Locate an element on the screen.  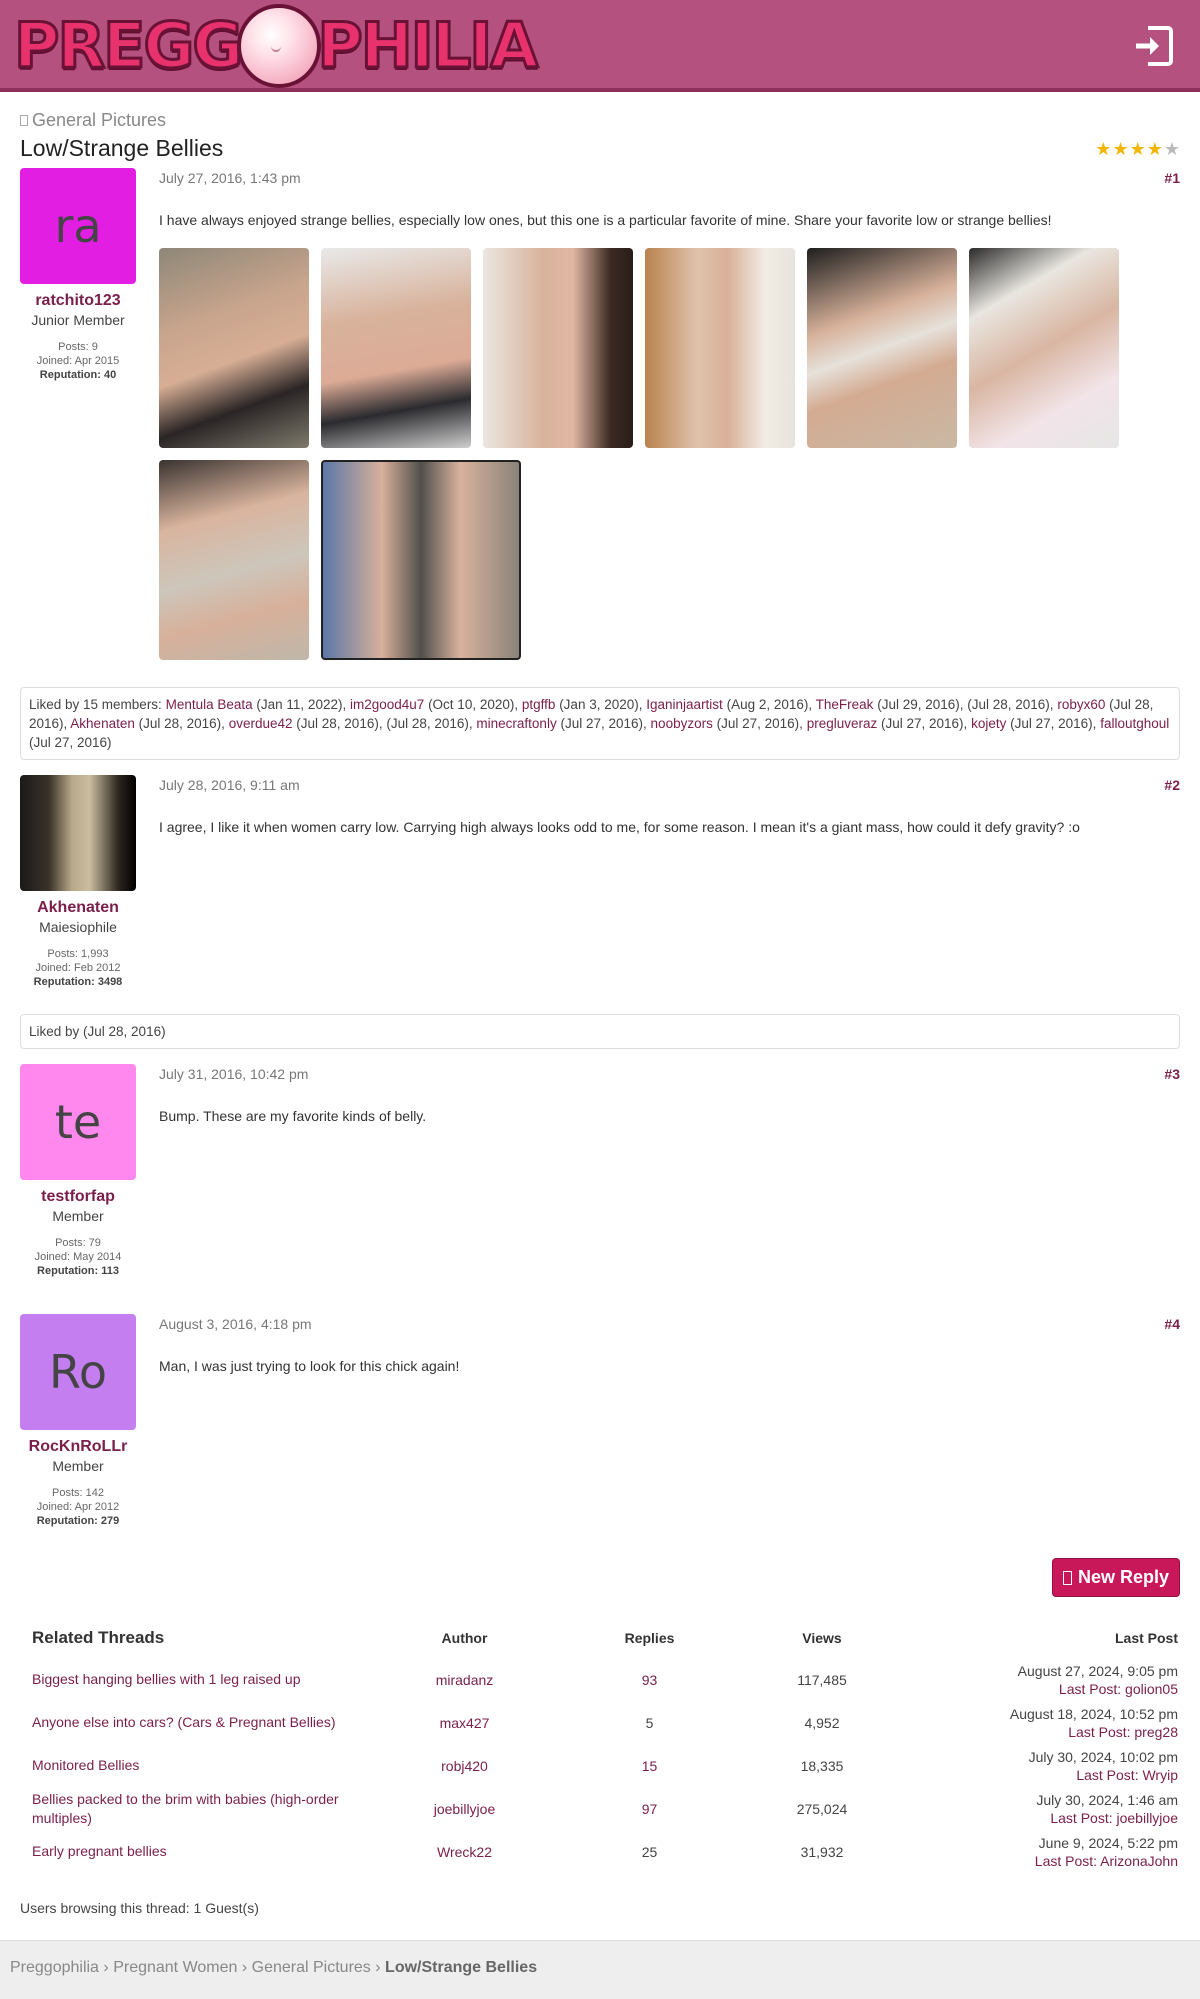
avatar: Ro is located at coordinates (78, 1372).